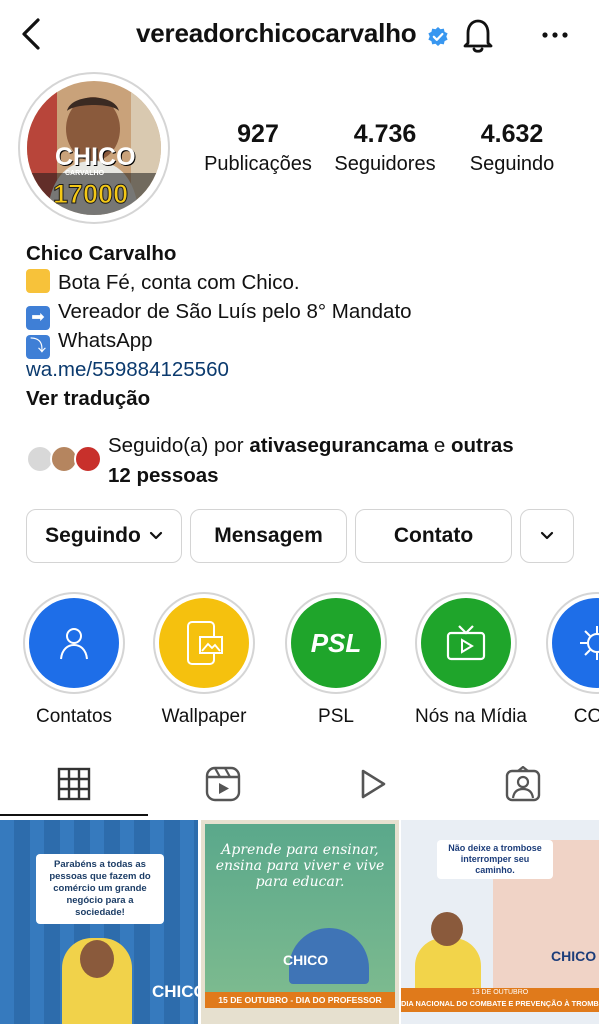 The image size is (599, 1024). What do you see at coordinates (258, 134) in the screenshot?
I see `stat-posts-value: 927` at bounding box center [258, 134].